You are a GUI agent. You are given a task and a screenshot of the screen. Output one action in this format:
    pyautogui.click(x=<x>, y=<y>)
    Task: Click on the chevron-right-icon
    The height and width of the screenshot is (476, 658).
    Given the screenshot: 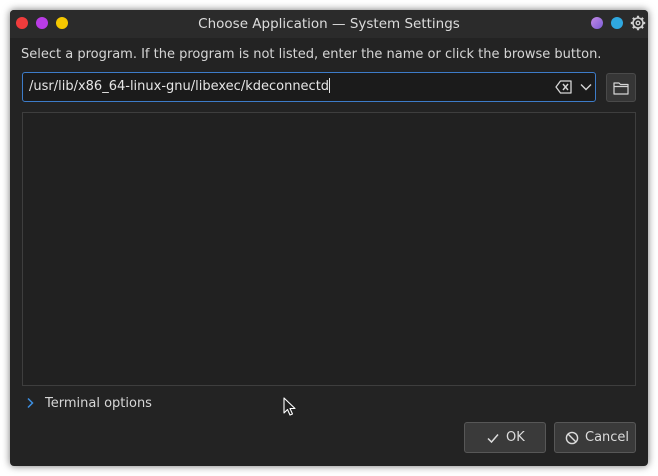 What is the action you would take?
    pyautogui.click(x=30, y=403)
    